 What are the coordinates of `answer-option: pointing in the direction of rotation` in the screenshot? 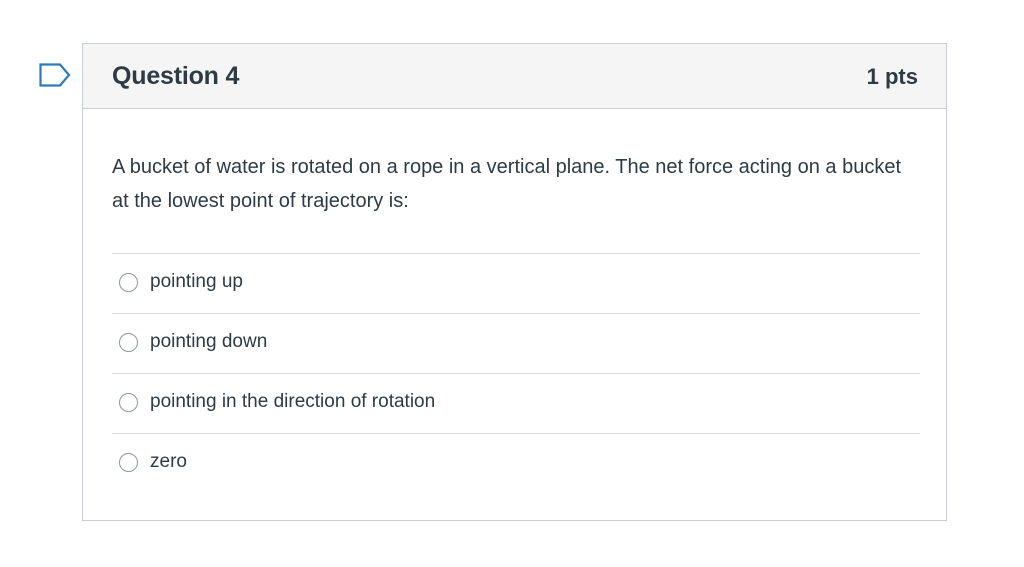 It's located at (516, 403).